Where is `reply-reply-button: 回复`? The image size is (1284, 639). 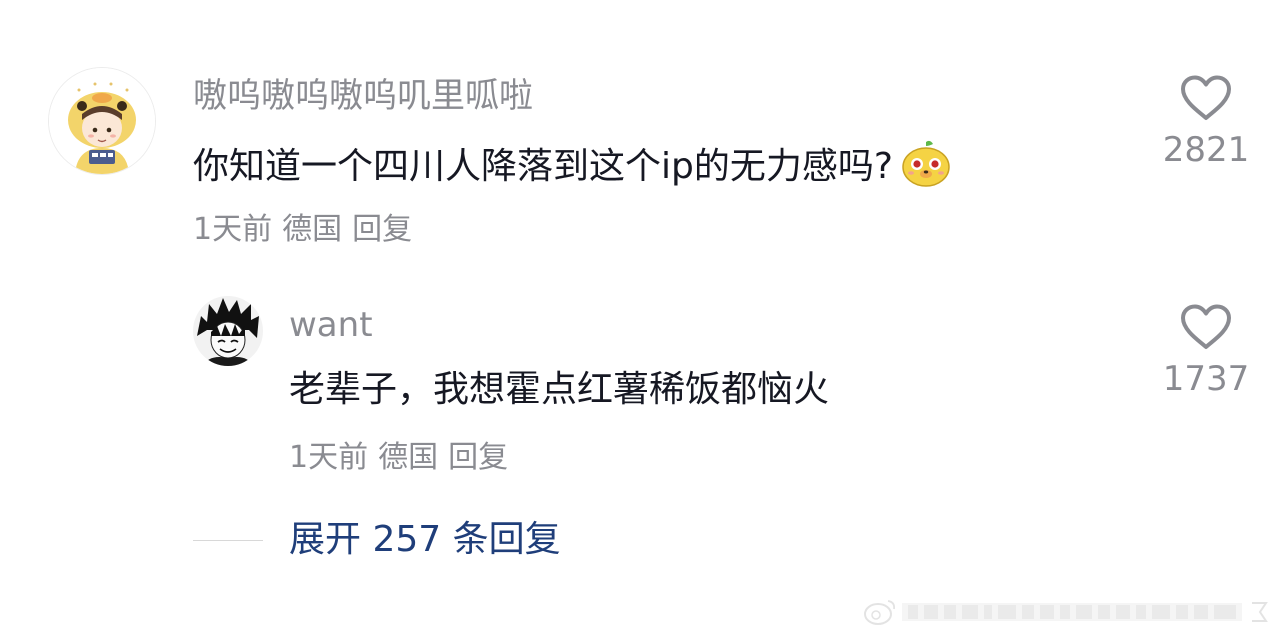 reply-reply-button: 回复 is located at coordinates (478, 457).